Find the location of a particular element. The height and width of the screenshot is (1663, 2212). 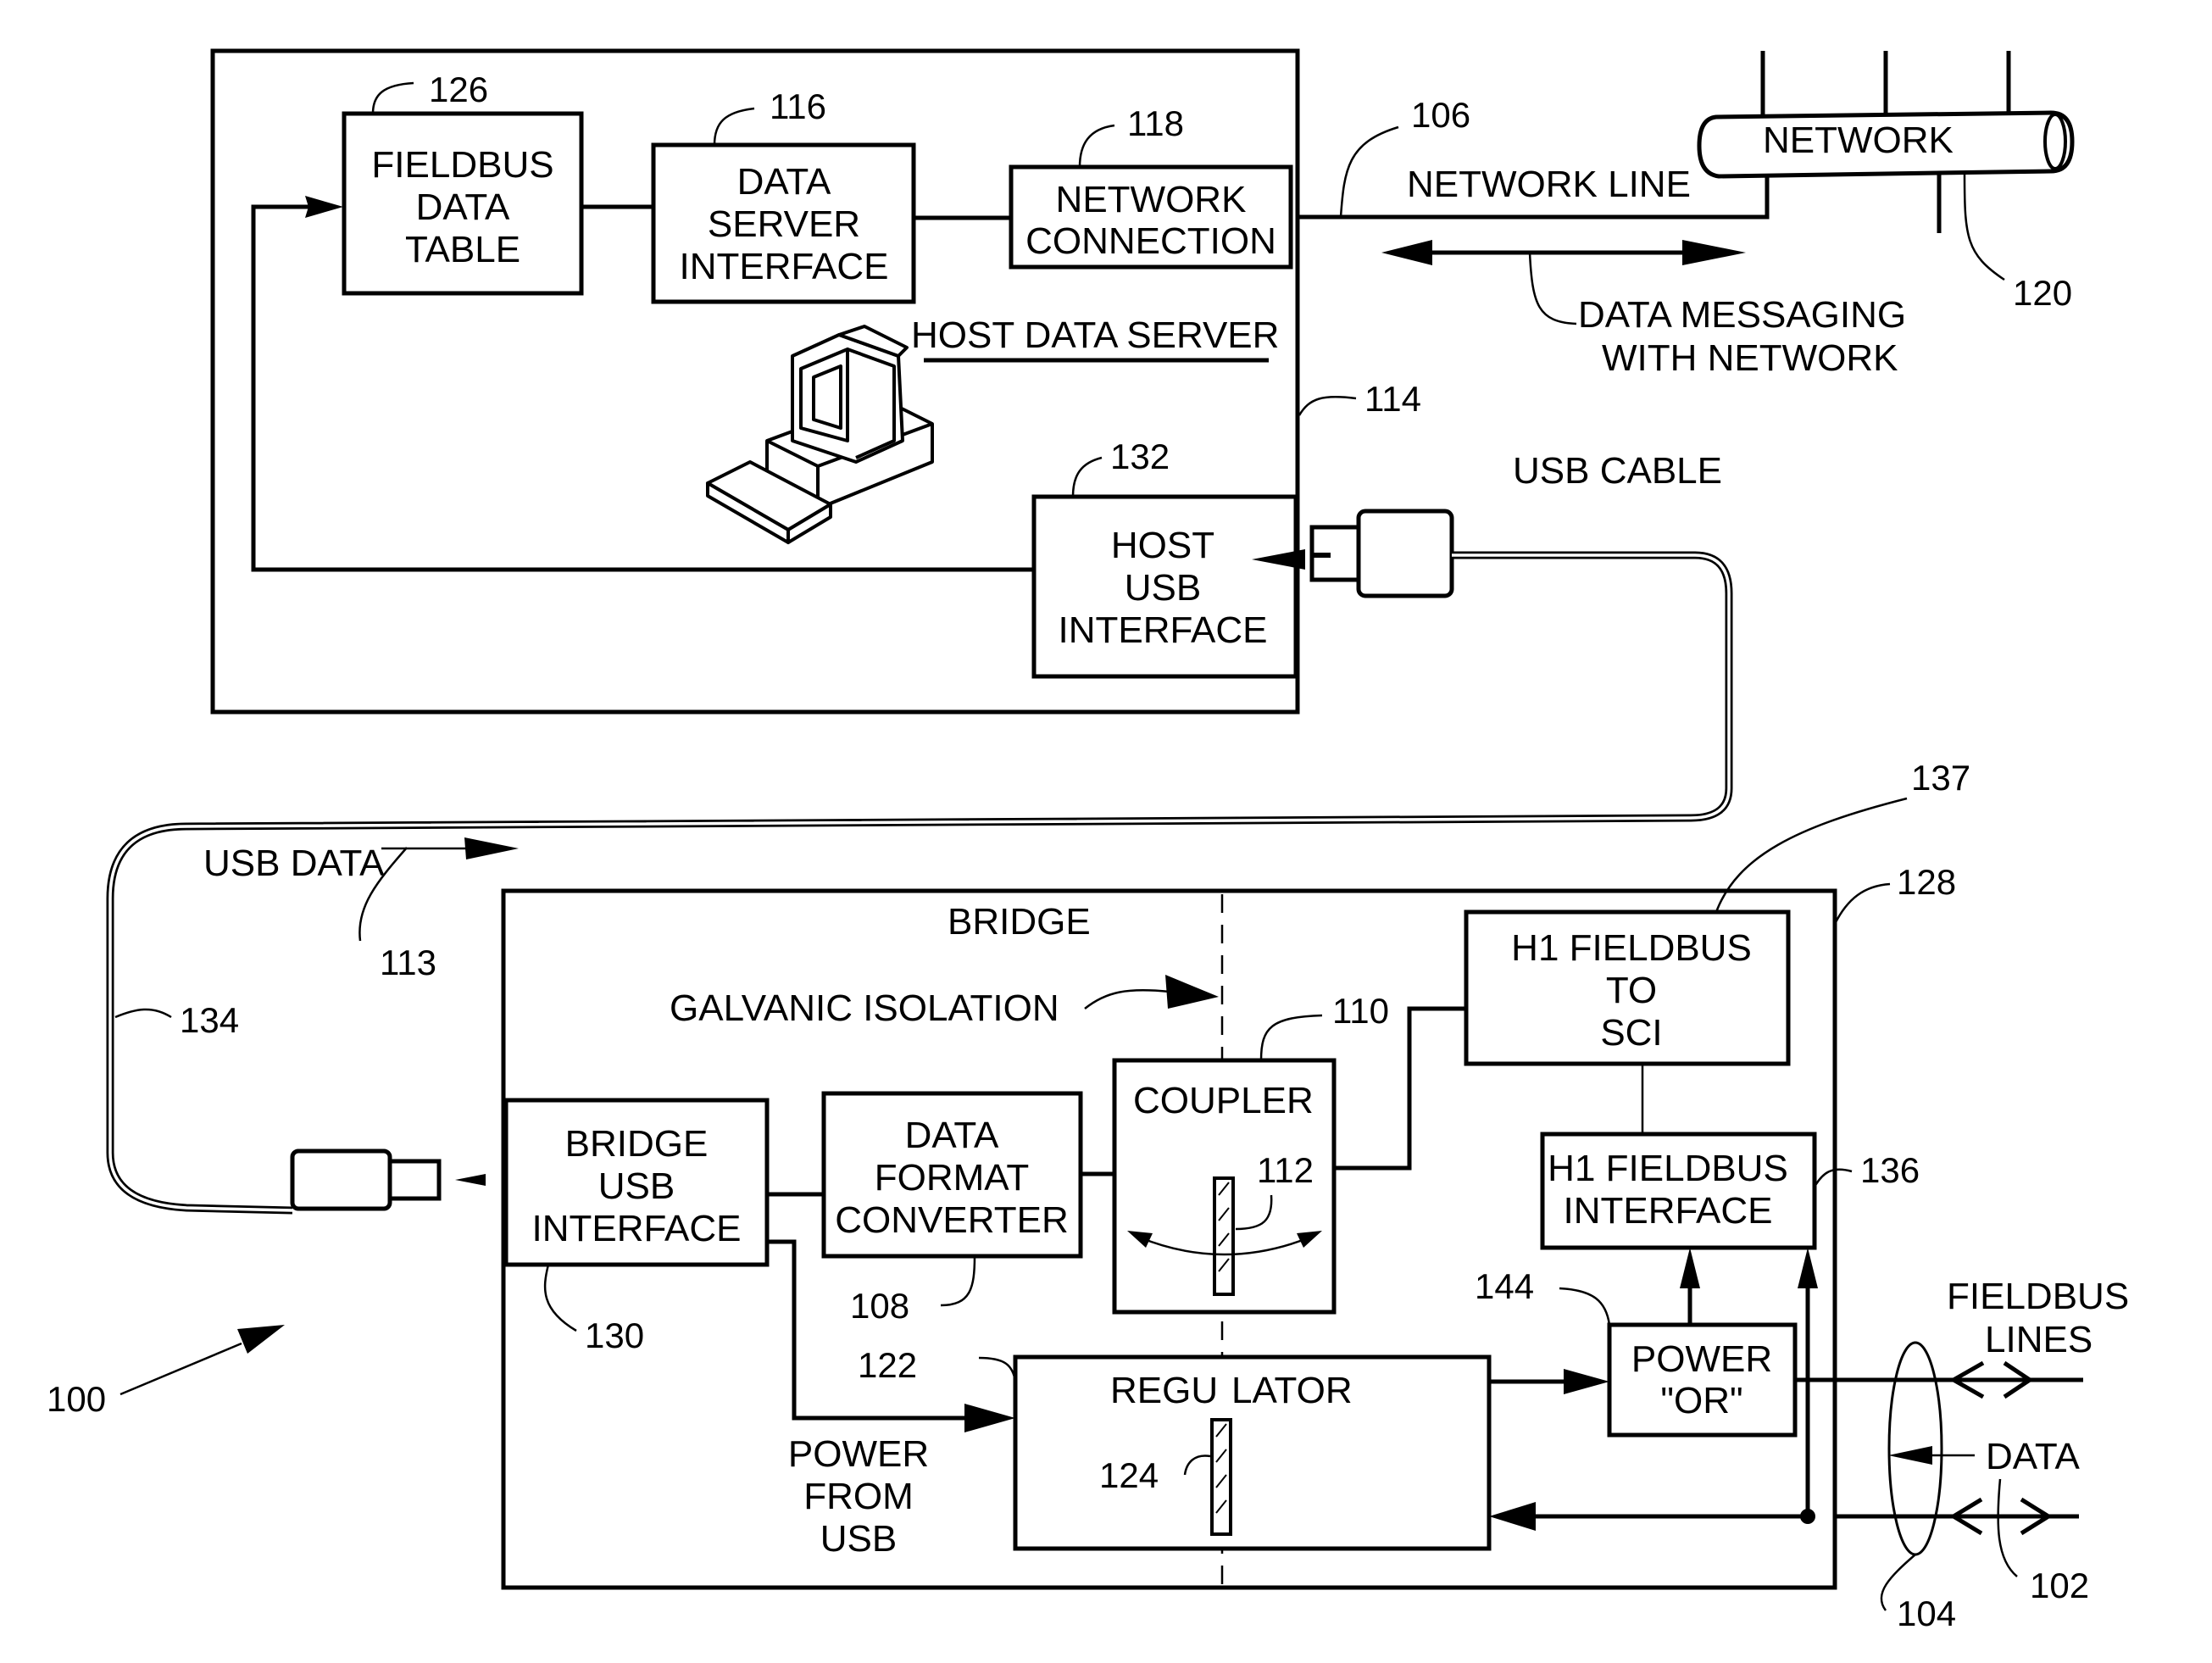

h1-interface-line-2: INTERFACE is located at coordinates (1668, 1211).